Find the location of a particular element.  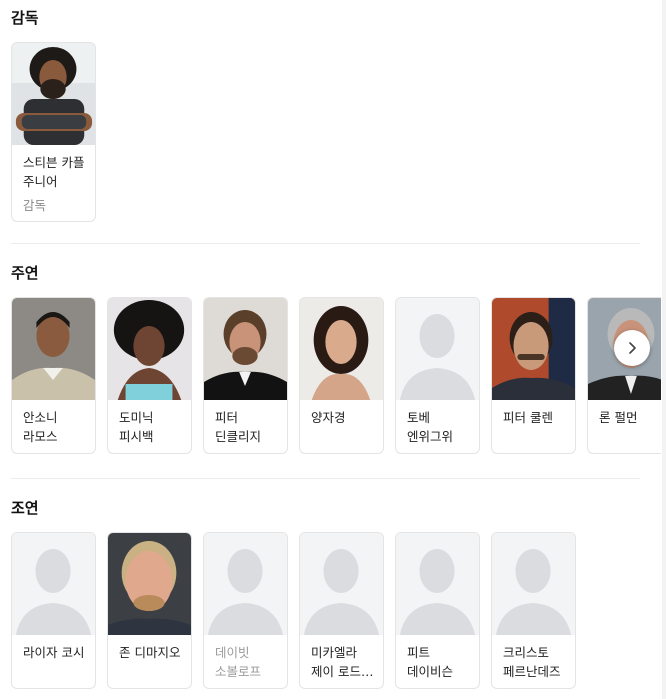

person-name: 존 디마지오 is located at coordinates (150, 652).